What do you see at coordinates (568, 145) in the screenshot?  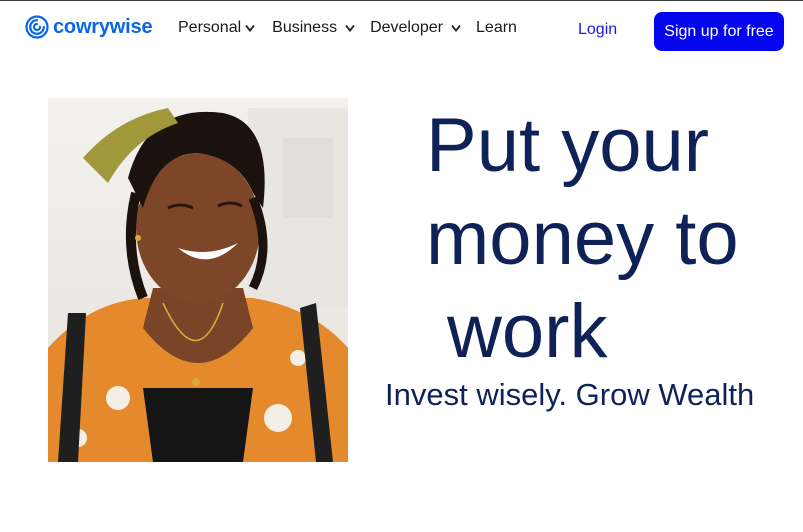 I see `hero-headline-line-1: Put your` at bounding box center [568, 145].